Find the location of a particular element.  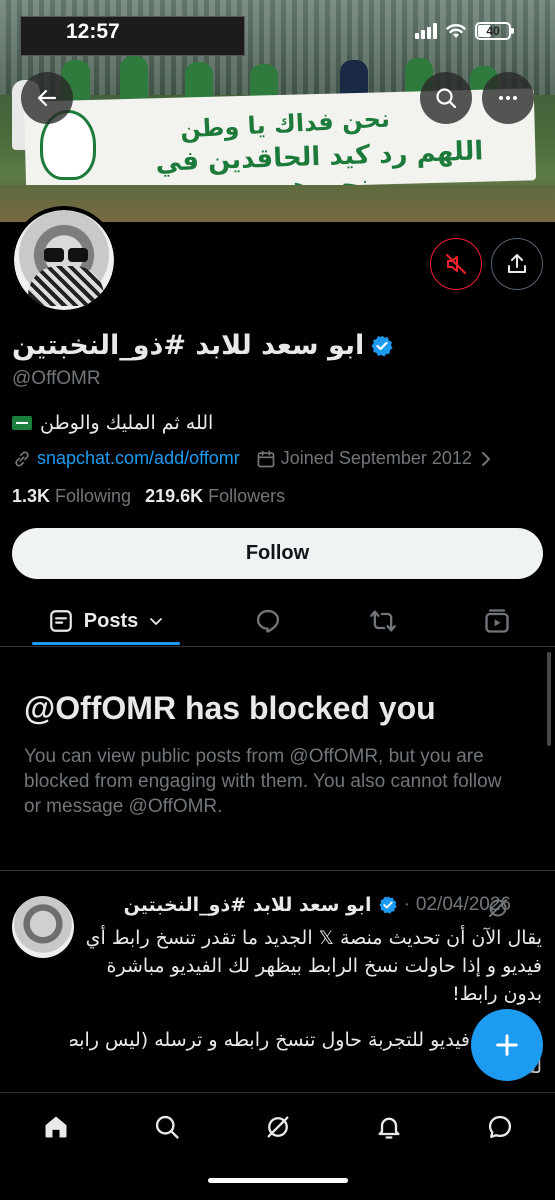

section-divider is located at coordinates (277, 870).